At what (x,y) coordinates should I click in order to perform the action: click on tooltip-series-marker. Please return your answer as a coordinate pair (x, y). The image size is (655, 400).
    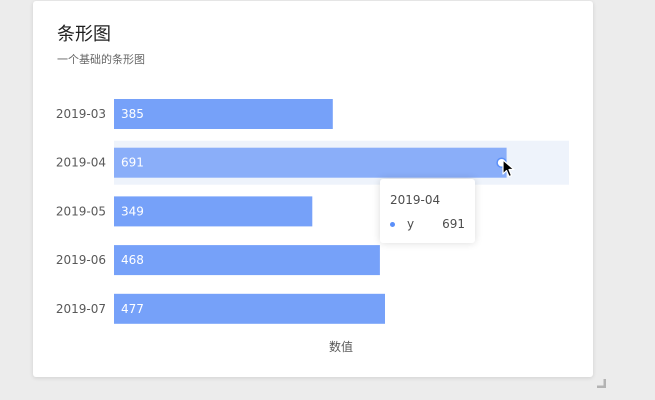
    Looking at the image, I should click on (392, 224).